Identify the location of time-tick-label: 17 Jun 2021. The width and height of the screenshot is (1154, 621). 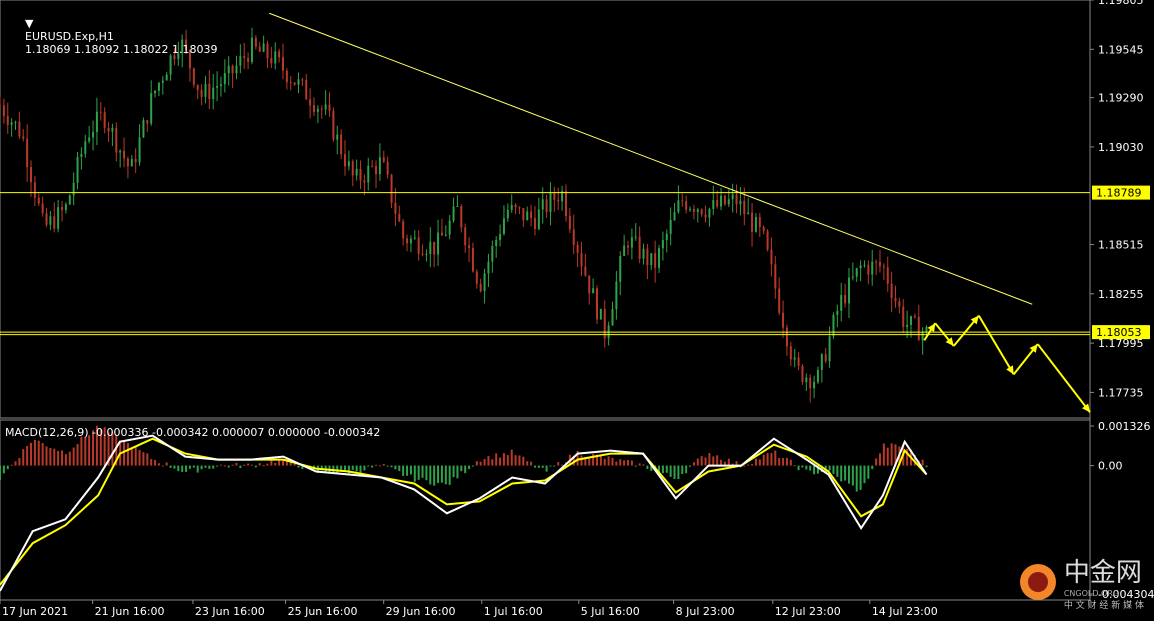
(35, 611).